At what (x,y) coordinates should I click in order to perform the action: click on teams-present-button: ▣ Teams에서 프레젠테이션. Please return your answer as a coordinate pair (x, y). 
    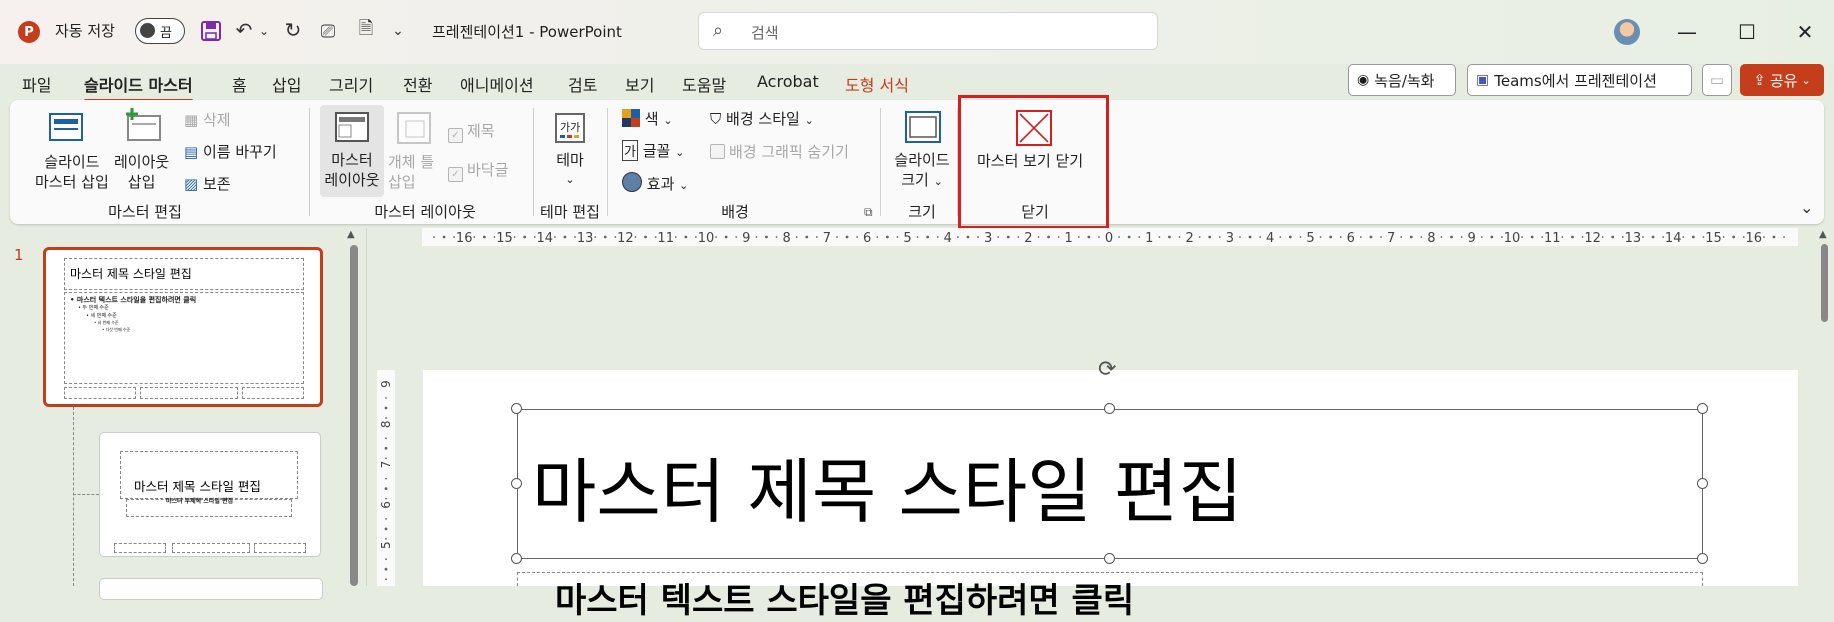
    Looking at the image, I should click on (1579, 80).